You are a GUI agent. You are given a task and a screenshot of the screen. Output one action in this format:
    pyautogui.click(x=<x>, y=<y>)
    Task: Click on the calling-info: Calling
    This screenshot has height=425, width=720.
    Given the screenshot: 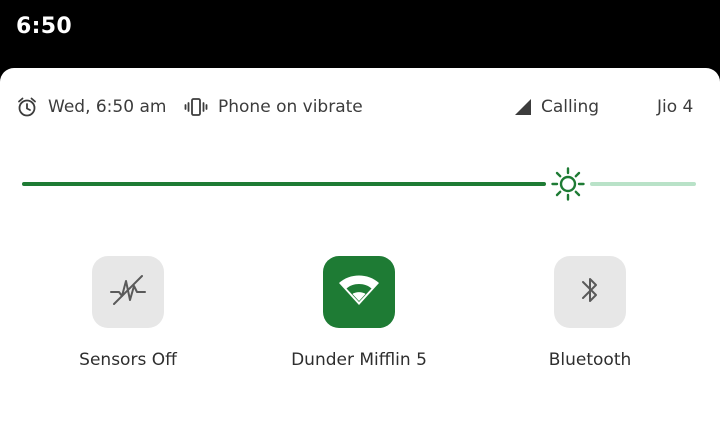 What is the action you would take?
    pyautogui.click(x=556, y=107)
    